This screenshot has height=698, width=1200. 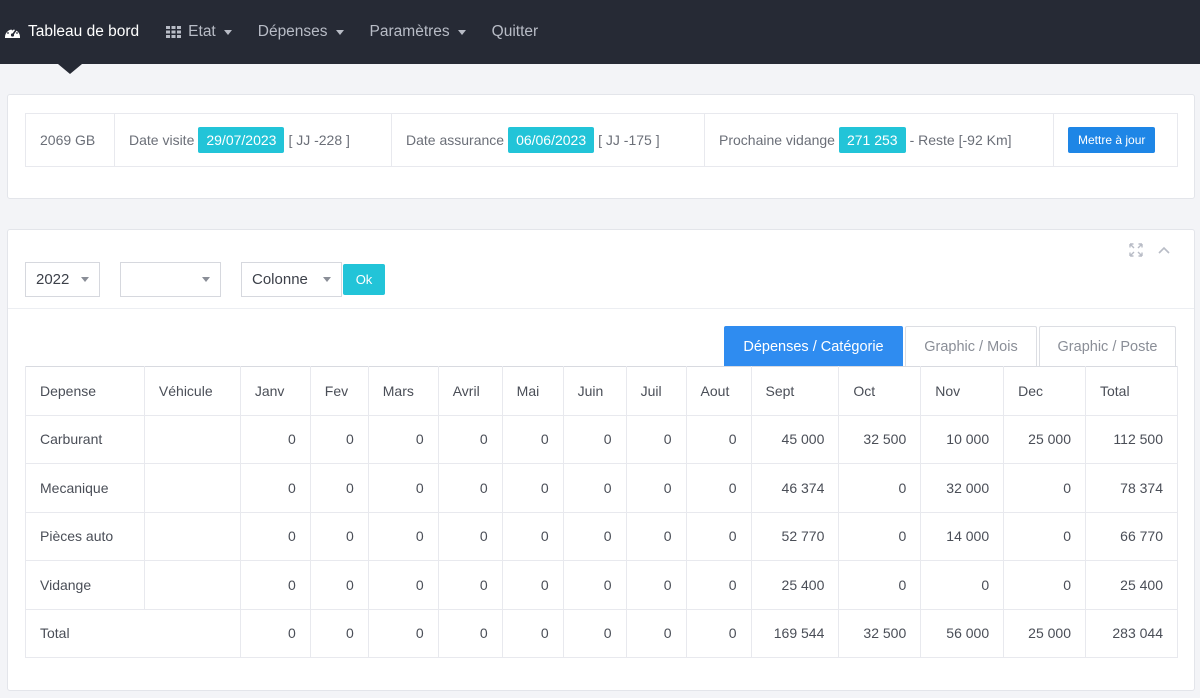 I want to click on nav-etat-menu: Etat, so click(x=199, y=32).